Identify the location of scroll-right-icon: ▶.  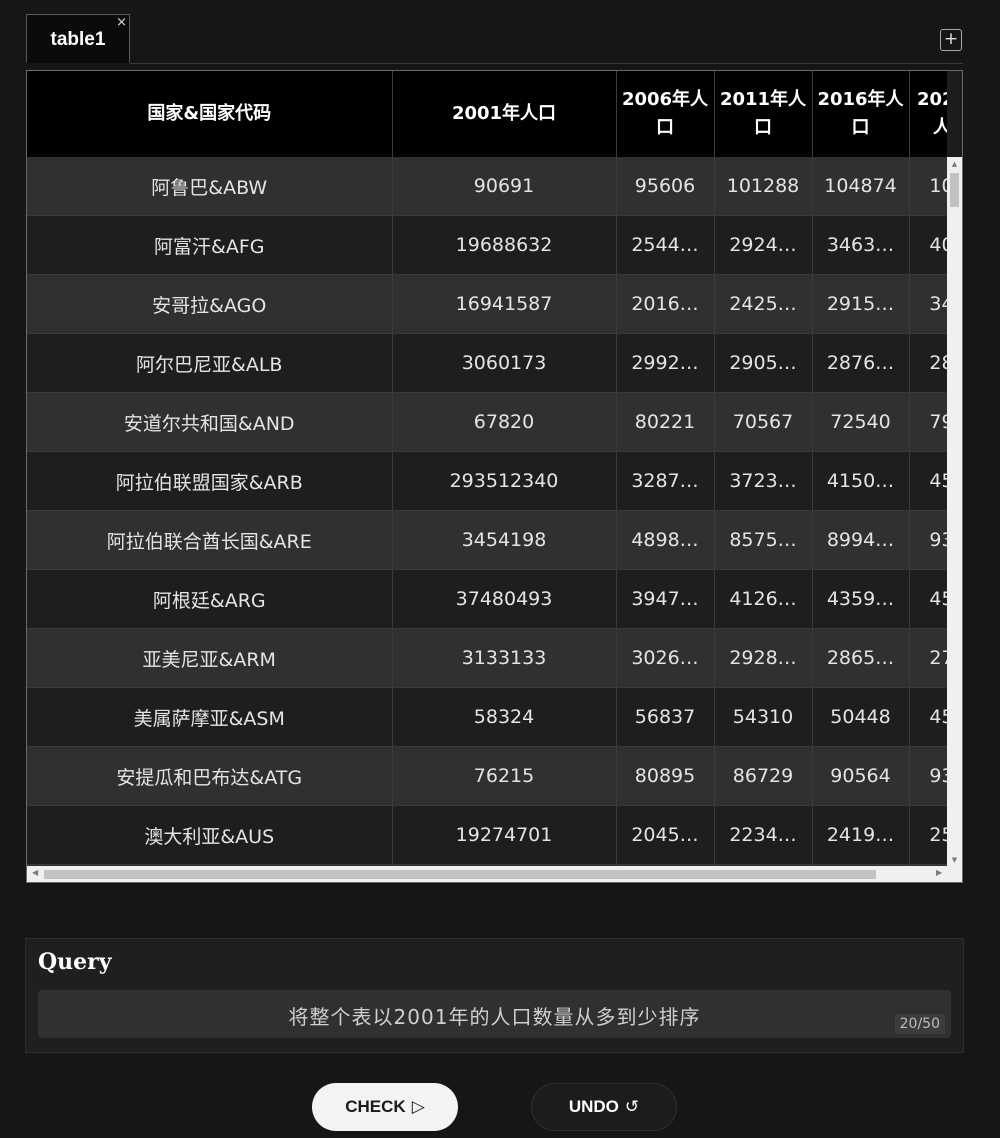
(939, 872).